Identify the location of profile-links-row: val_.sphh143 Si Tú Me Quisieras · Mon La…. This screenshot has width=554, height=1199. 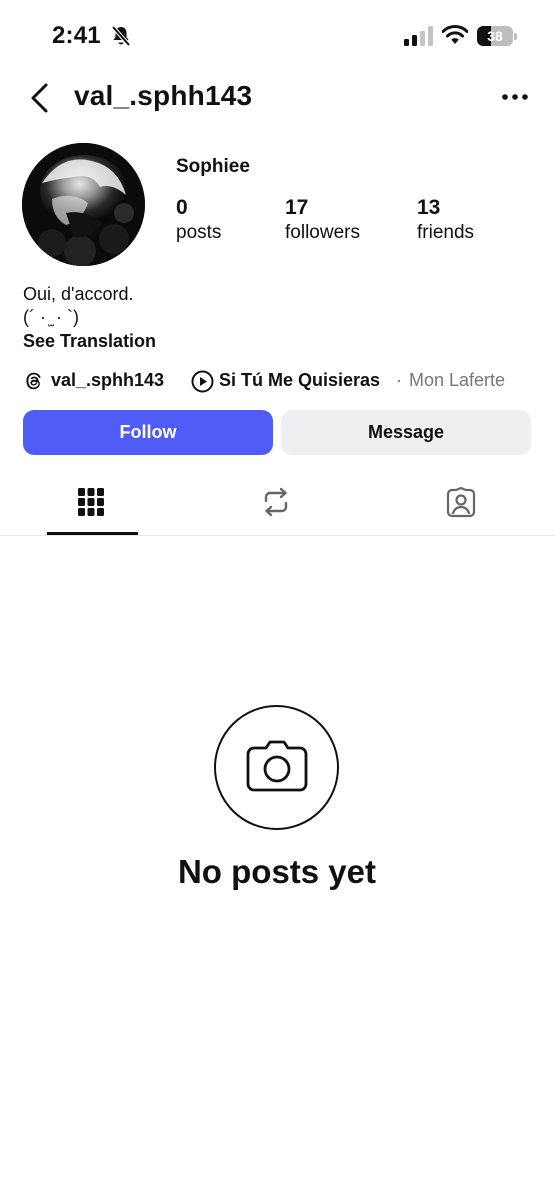
(283, 382).